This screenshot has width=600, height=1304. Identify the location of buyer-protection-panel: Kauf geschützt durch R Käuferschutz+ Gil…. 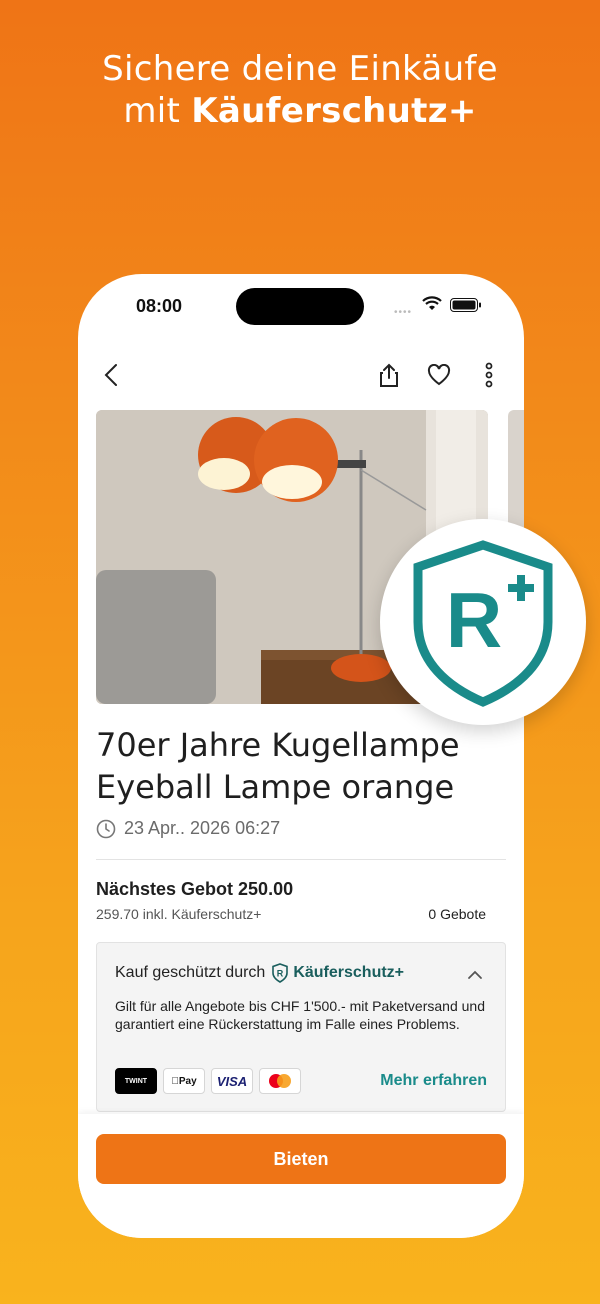
(301, 1027).